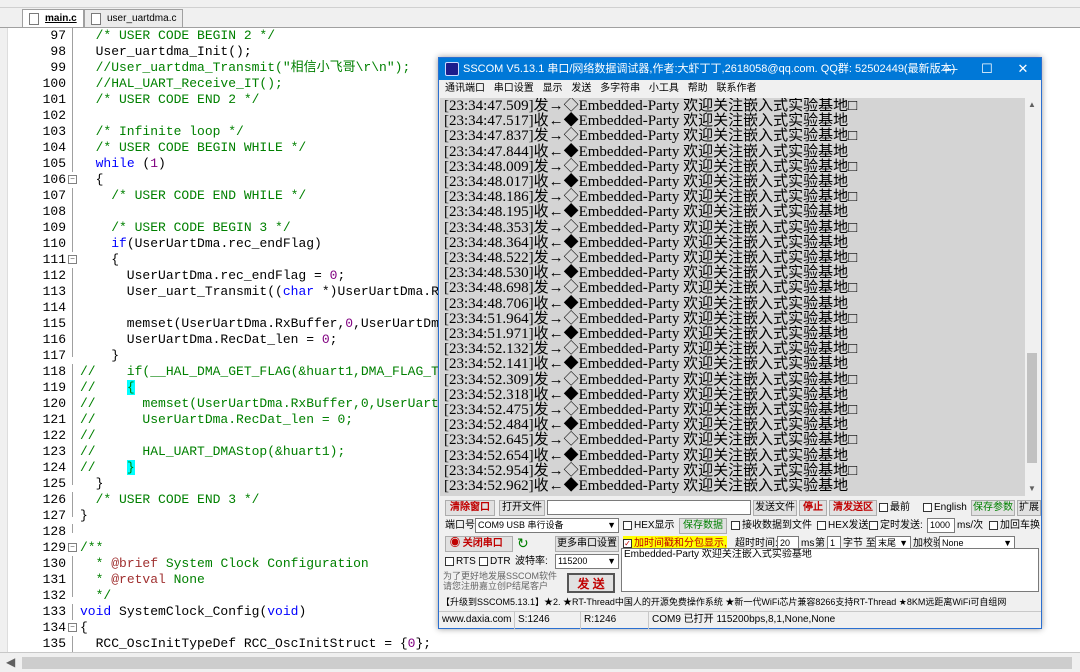 This screenshot has height=672, width=1080. Describe the element at coordinates (581, 88) in the screenshot. I see `menu-item-send: 发送` at that location.